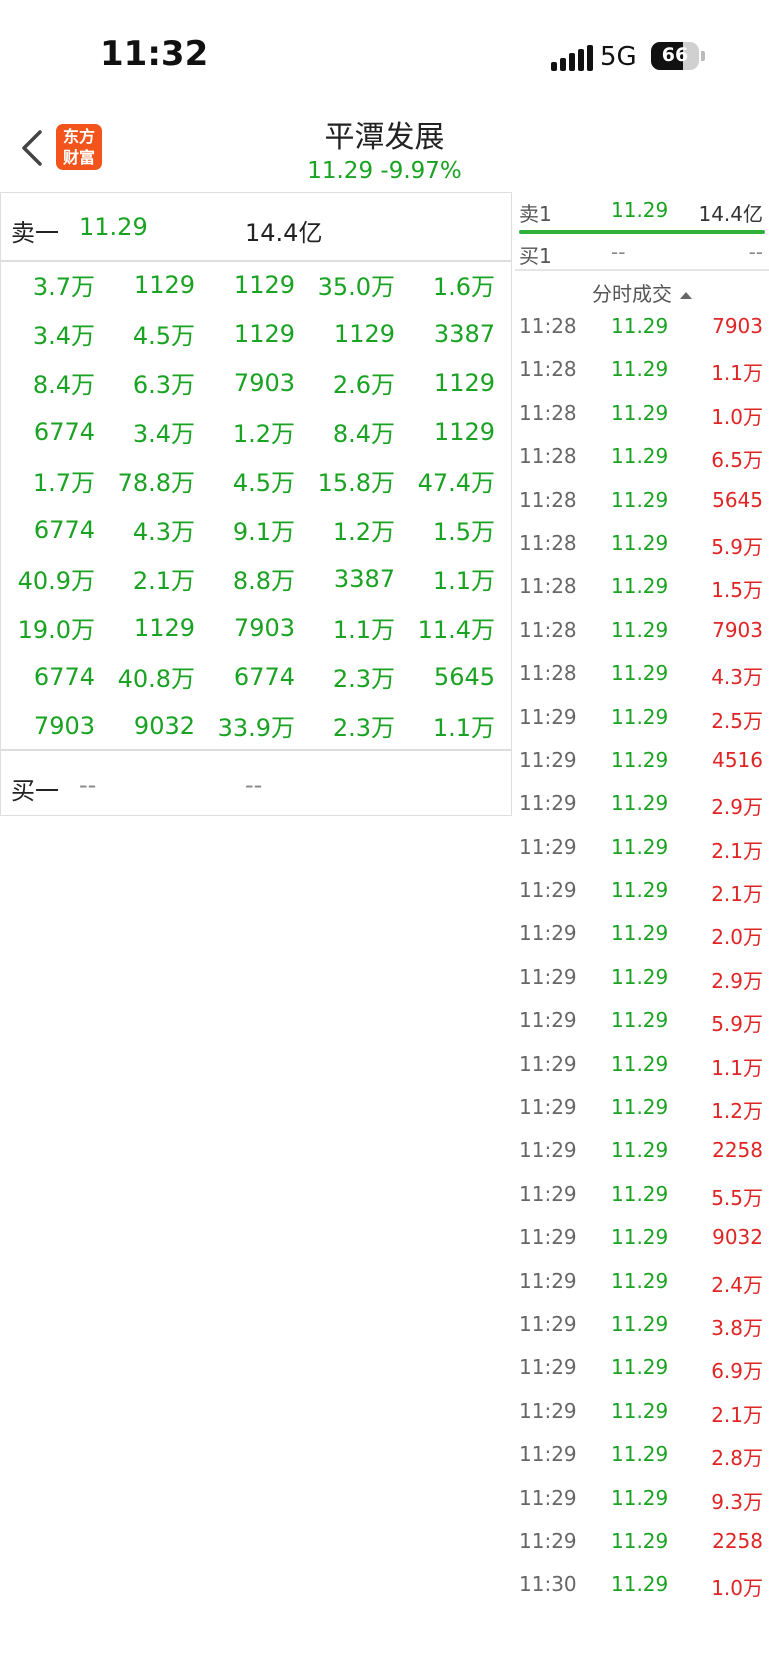 This screenshot has width=769, height=1665. Describe the element at coordinates (463, 532) in the screenshot. I see `queue-grid-cell: 1.5万` at that location.